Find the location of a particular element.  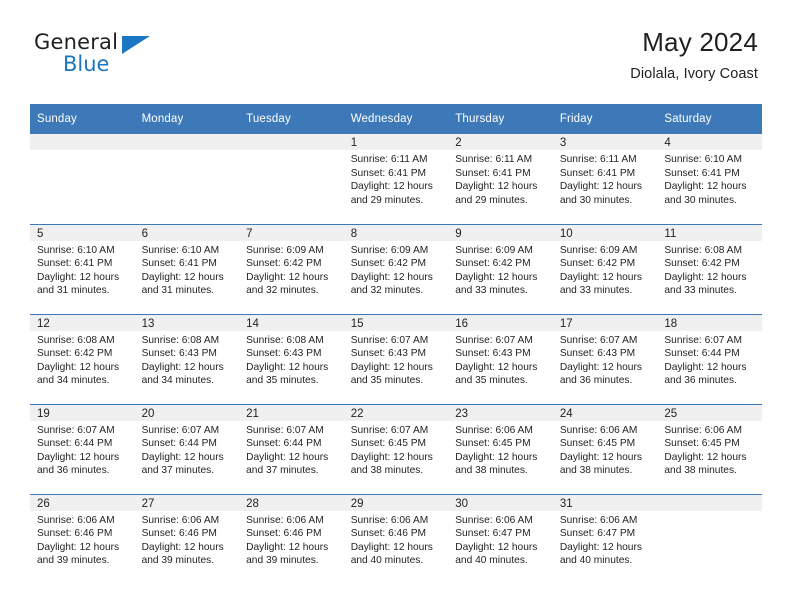

sunrise-text: Sunrise: 6:11 AM is located at coordinates (494, 159).